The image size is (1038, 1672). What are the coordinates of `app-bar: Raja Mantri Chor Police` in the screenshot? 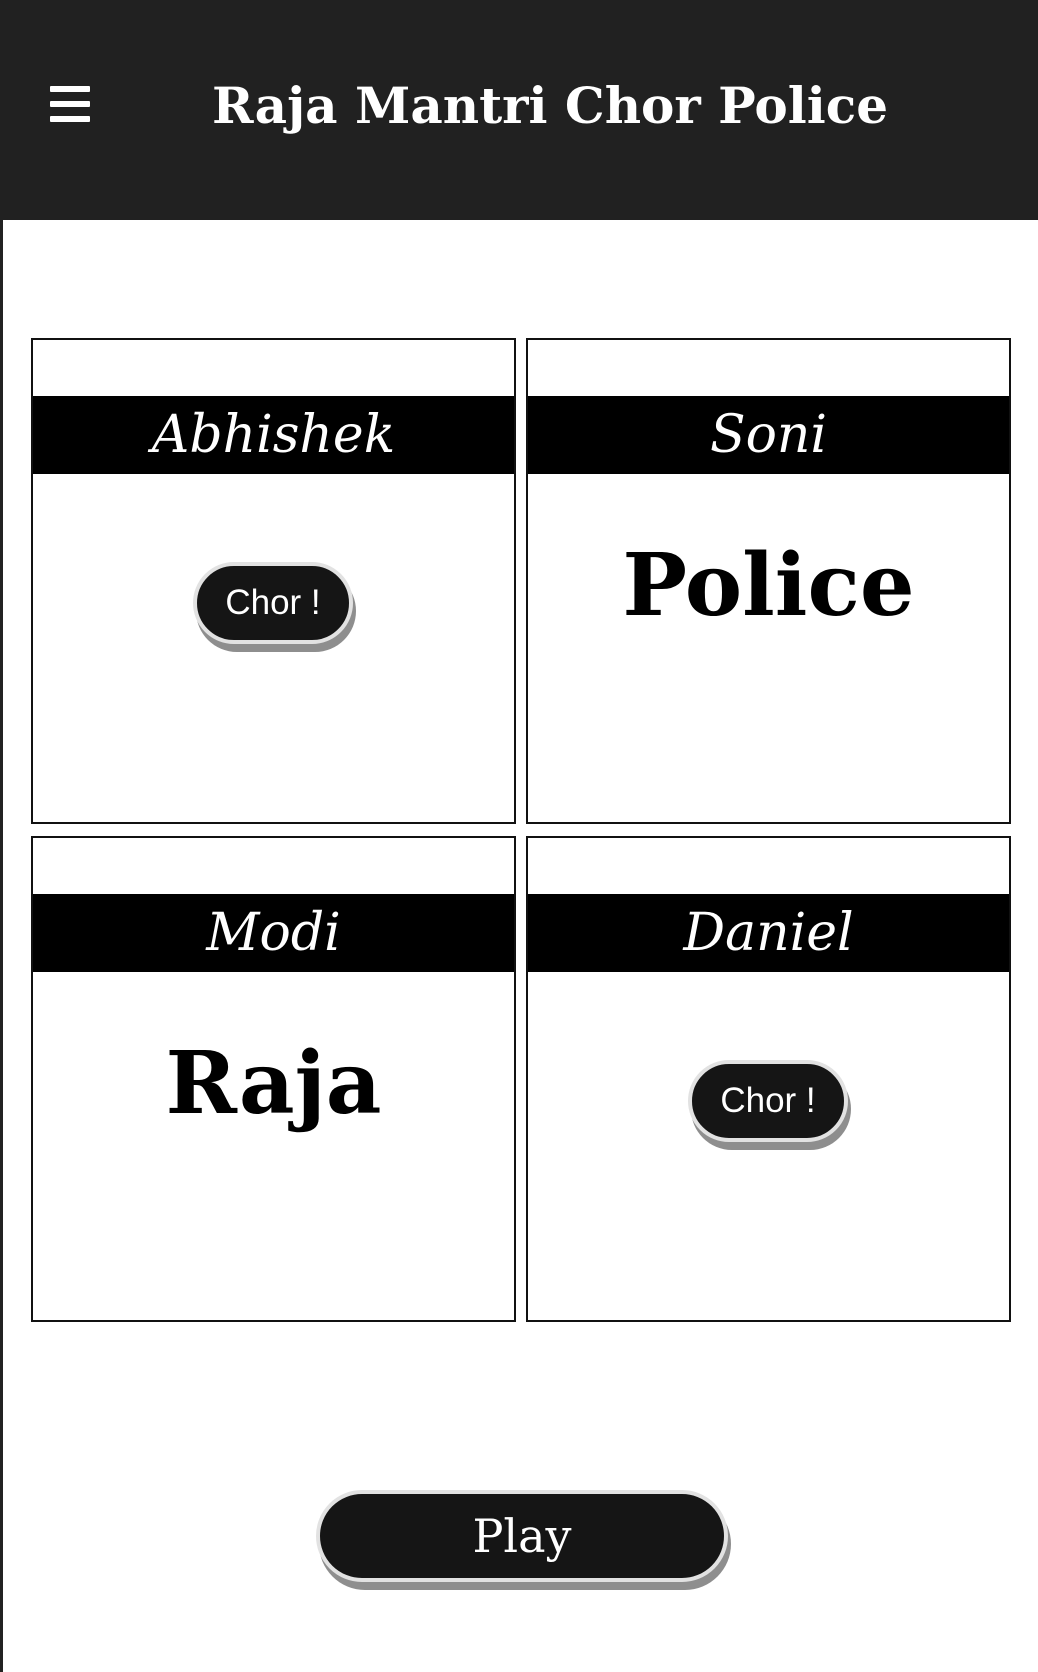 It's located at (519, 110).